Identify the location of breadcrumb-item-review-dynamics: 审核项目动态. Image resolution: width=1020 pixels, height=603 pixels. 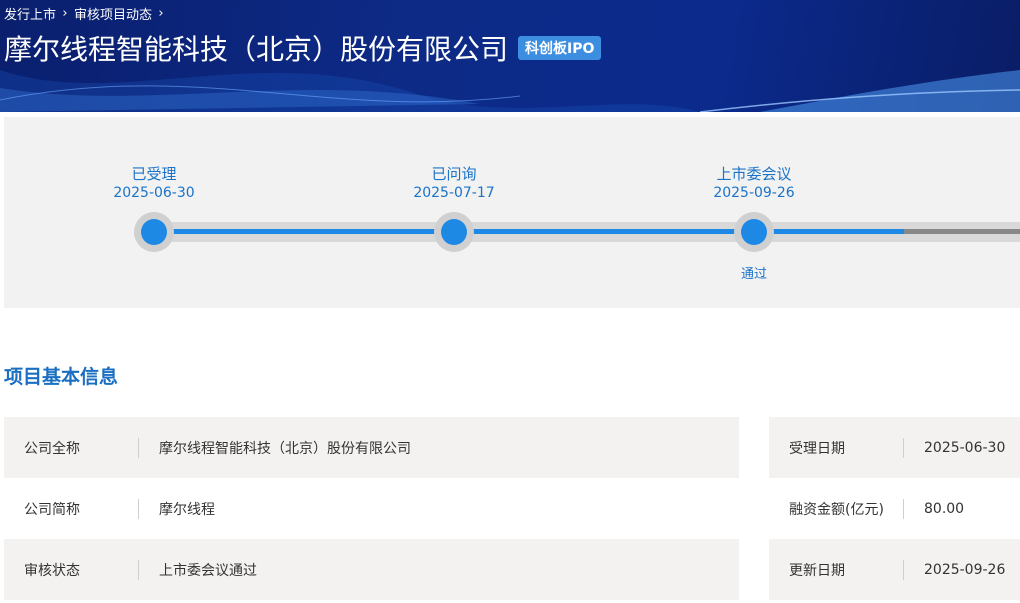
(113, 13).